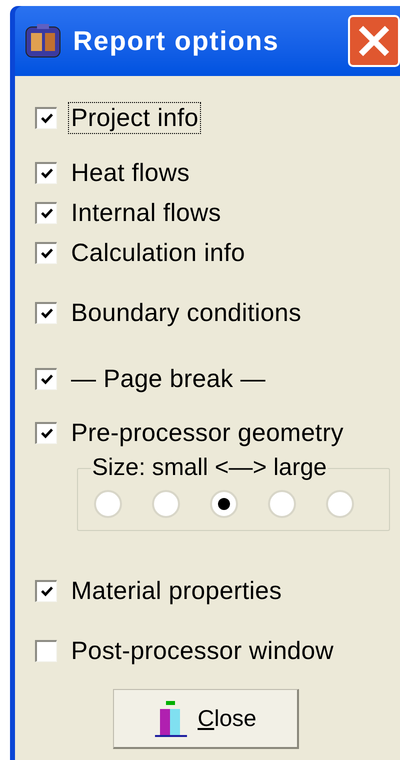 Image resolution: width=400 pixels, height=760 pixels. Describe the element at coordinates (186, 313) in the screenshot. I see `checkbox-label: Boundary conditions` at that location.